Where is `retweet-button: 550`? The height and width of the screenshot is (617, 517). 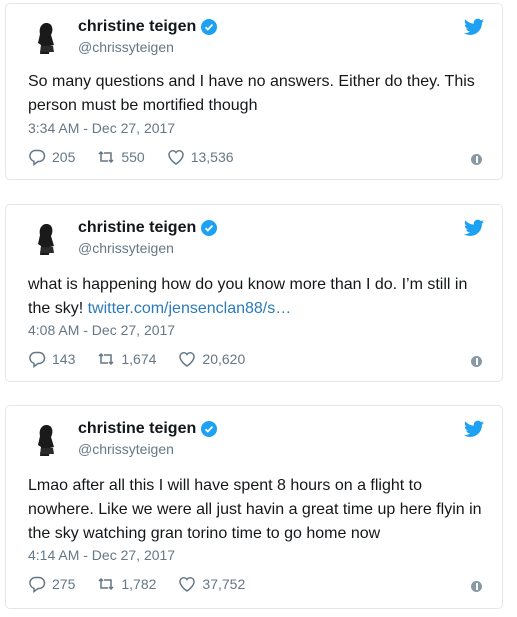
retweet-button: 550 is located at coordinates (121, 157).